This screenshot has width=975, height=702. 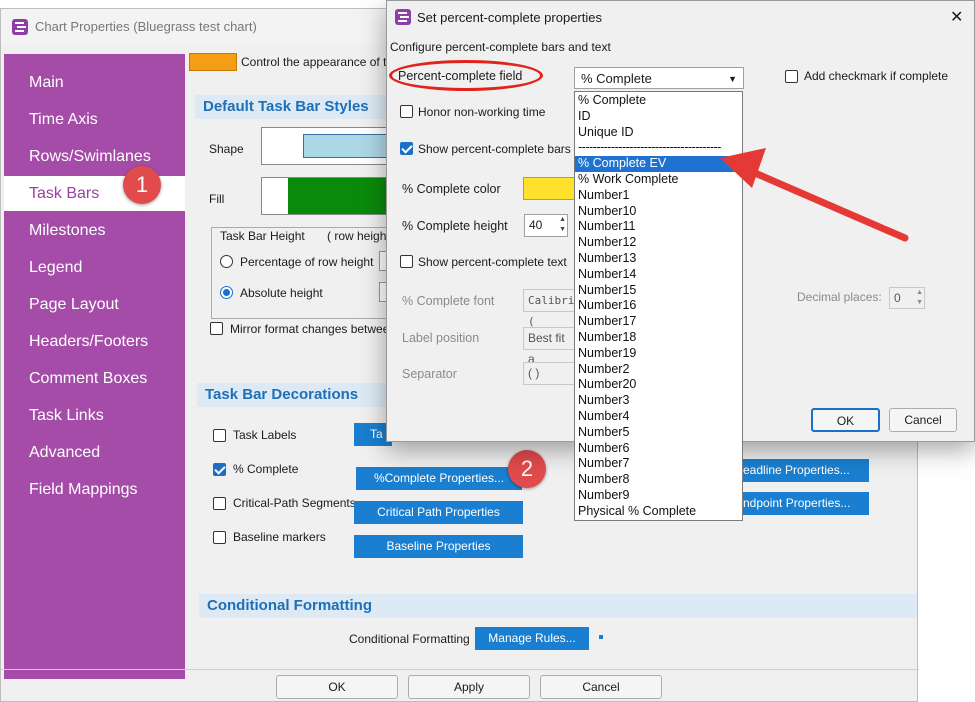 I want to click on percentage-radio, so click(x=226, y=261).